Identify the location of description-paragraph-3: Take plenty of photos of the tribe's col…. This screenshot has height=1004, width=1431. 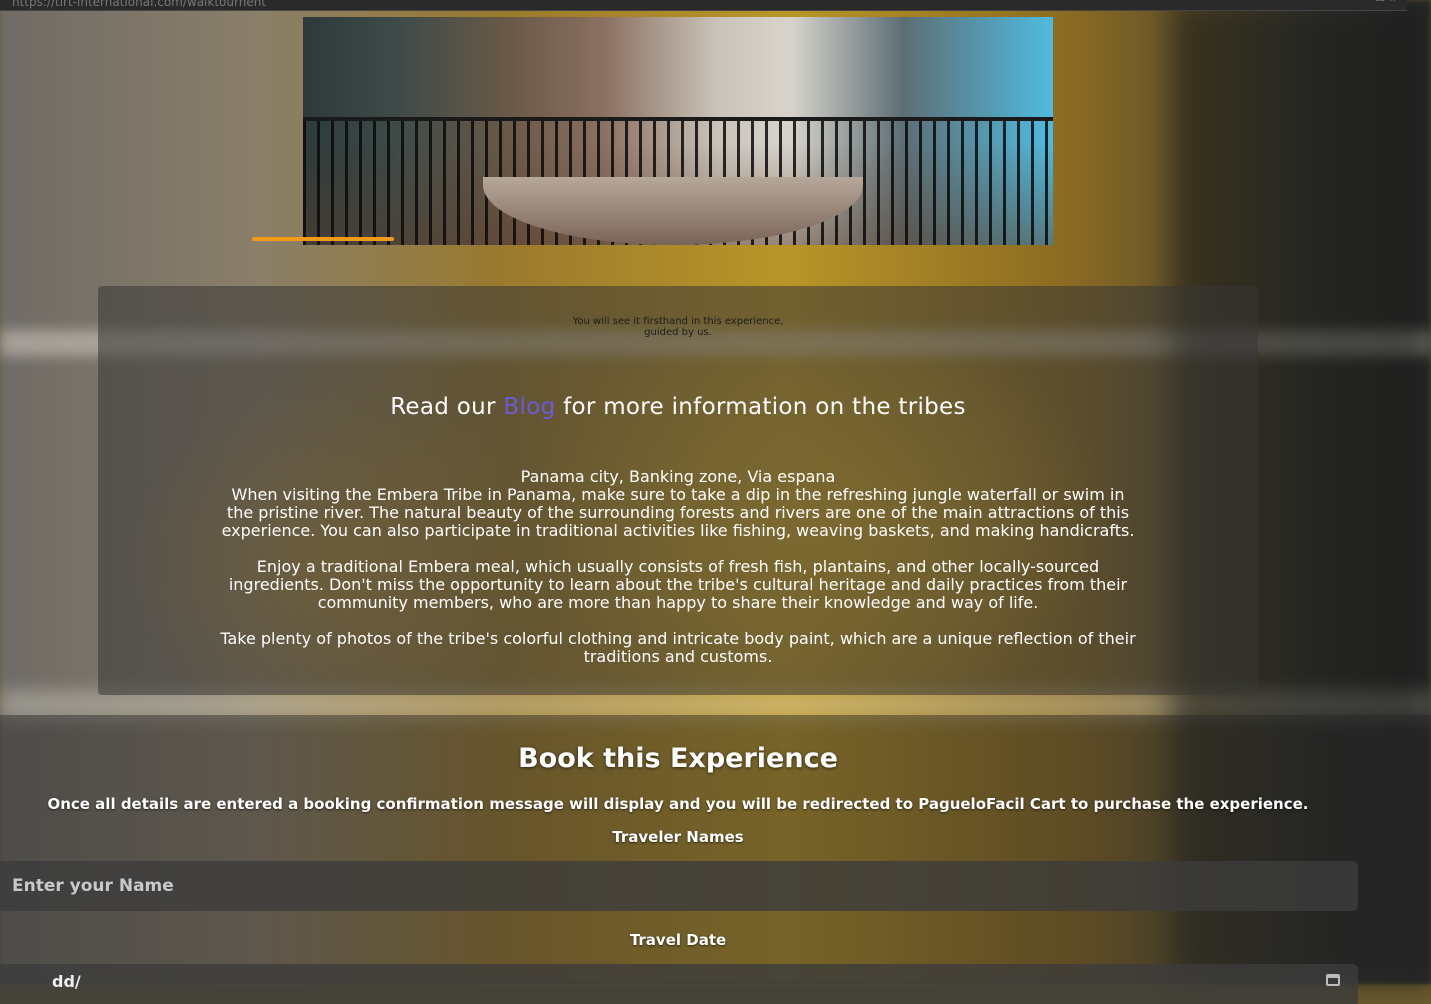
(678, 647).